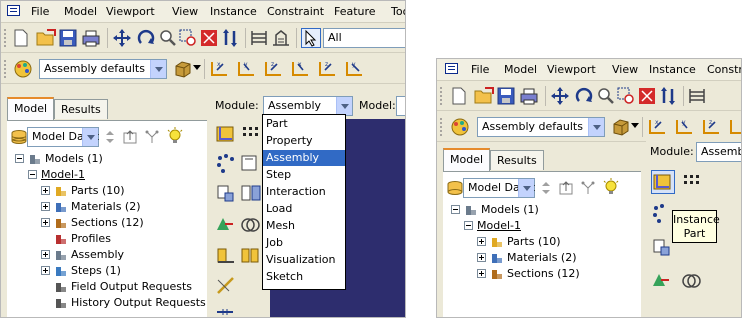 This screenshot has height=318, width=742. Describe the element at coordinates (107, 223) in the screenshot. I see `tree-item: Sections (12)` at that location.